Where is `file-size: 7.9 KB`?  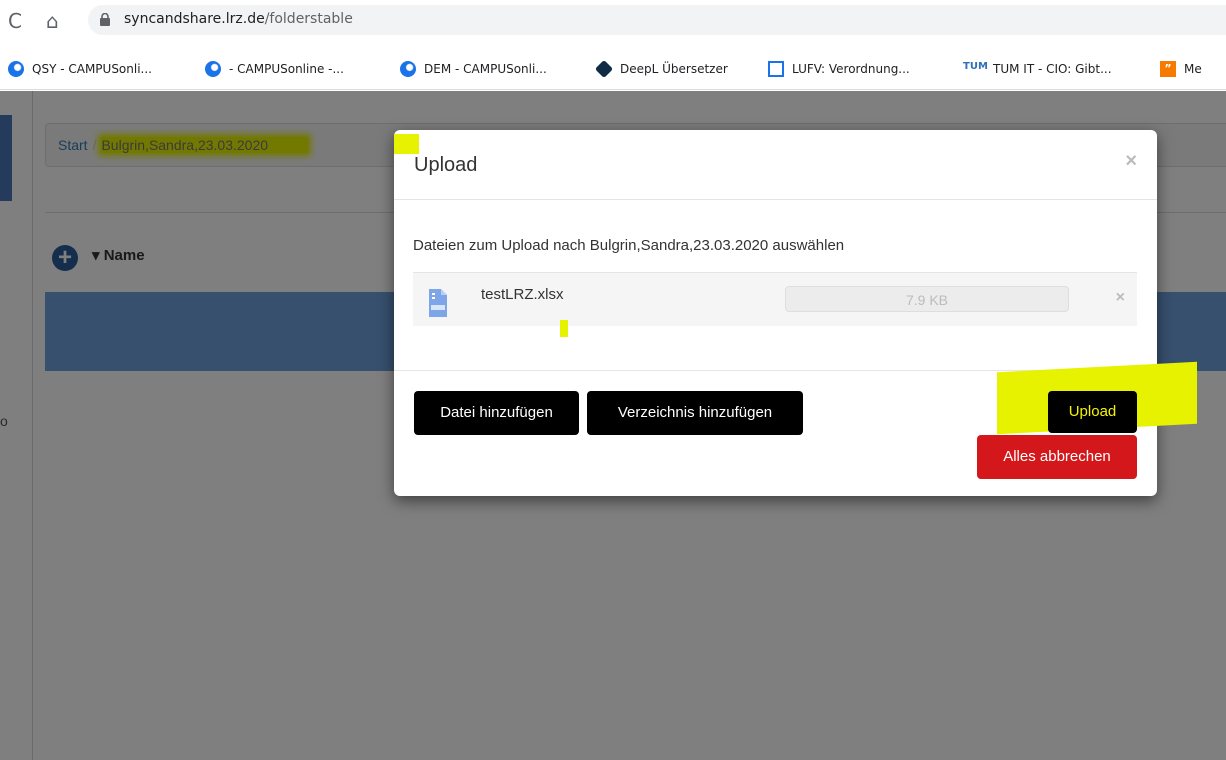 file-size: 7.9 KB is located at coordinates (927, 300).